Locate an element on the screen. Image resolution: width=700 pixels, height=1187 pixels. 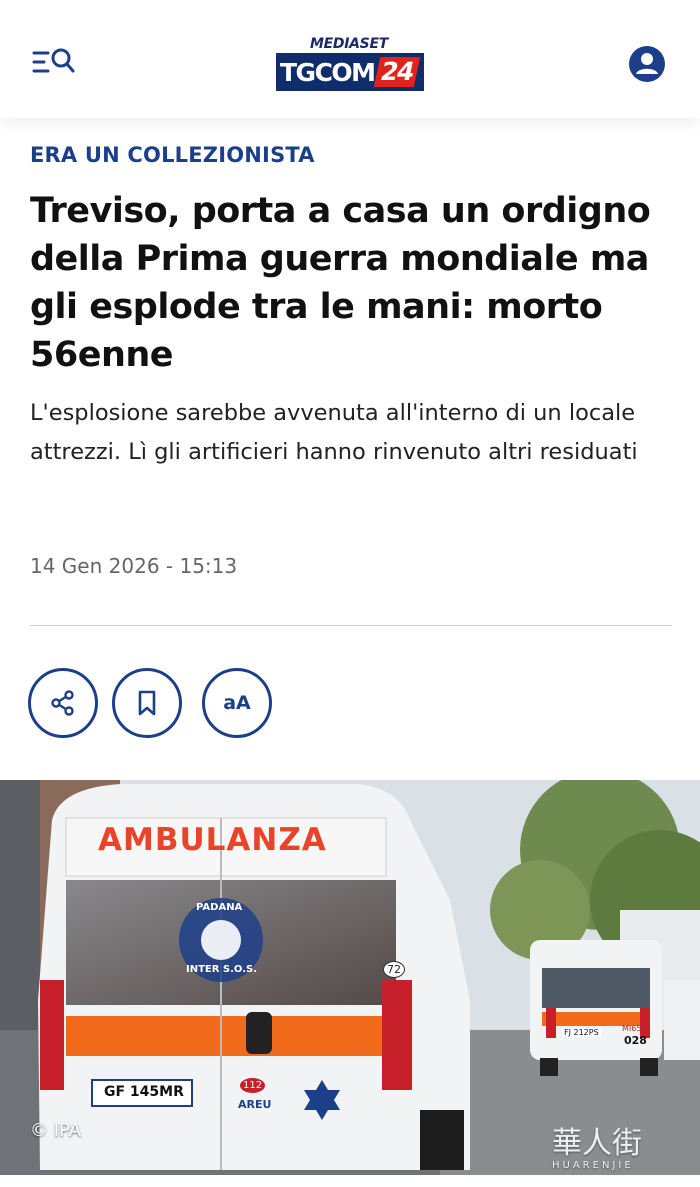
top-bar: MEDIASET TGCOM 24 is located at coordinates (350, 59).